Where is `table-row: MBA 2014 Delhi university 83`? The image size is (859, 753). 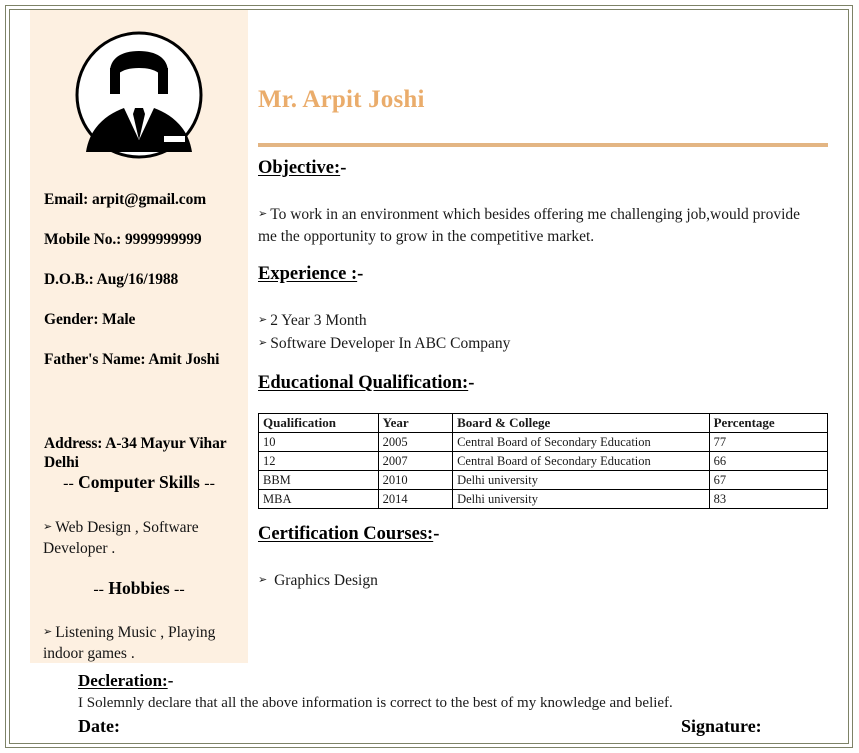 table-row: MBA 2014 Delhi university 83 is located at coordinates (543, 499).